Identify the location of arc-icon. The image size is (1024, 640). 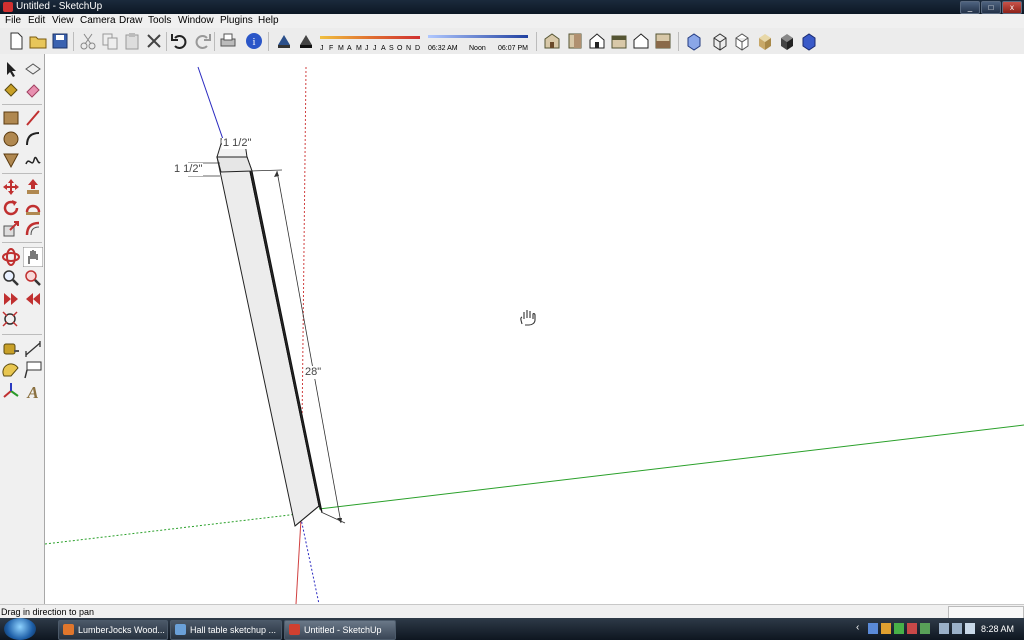
(33, 139).